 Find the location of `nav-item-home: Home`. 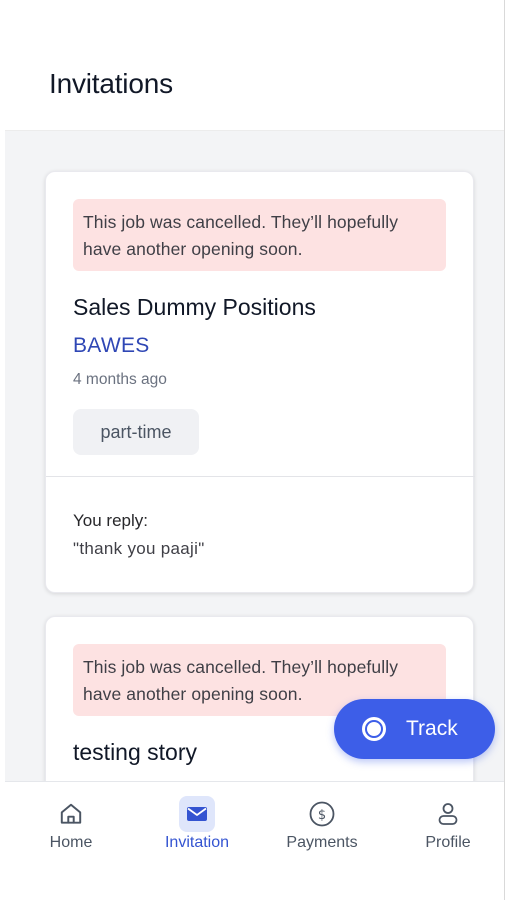

nav-item-home: Home is located at coordinates (71, 841).